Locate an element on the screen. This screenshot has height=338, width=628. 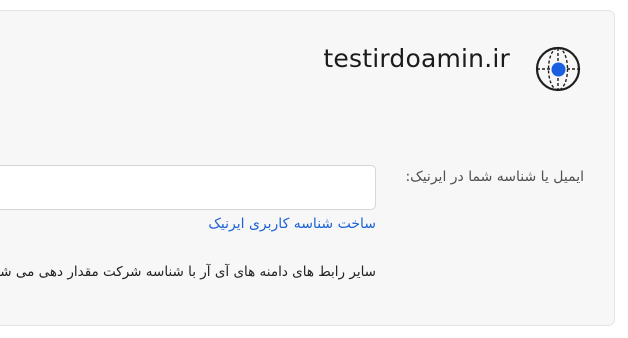
create-irnic-account-link: ساخت شناسه کاربری ایرنیک is located at coordinates (292, 224).